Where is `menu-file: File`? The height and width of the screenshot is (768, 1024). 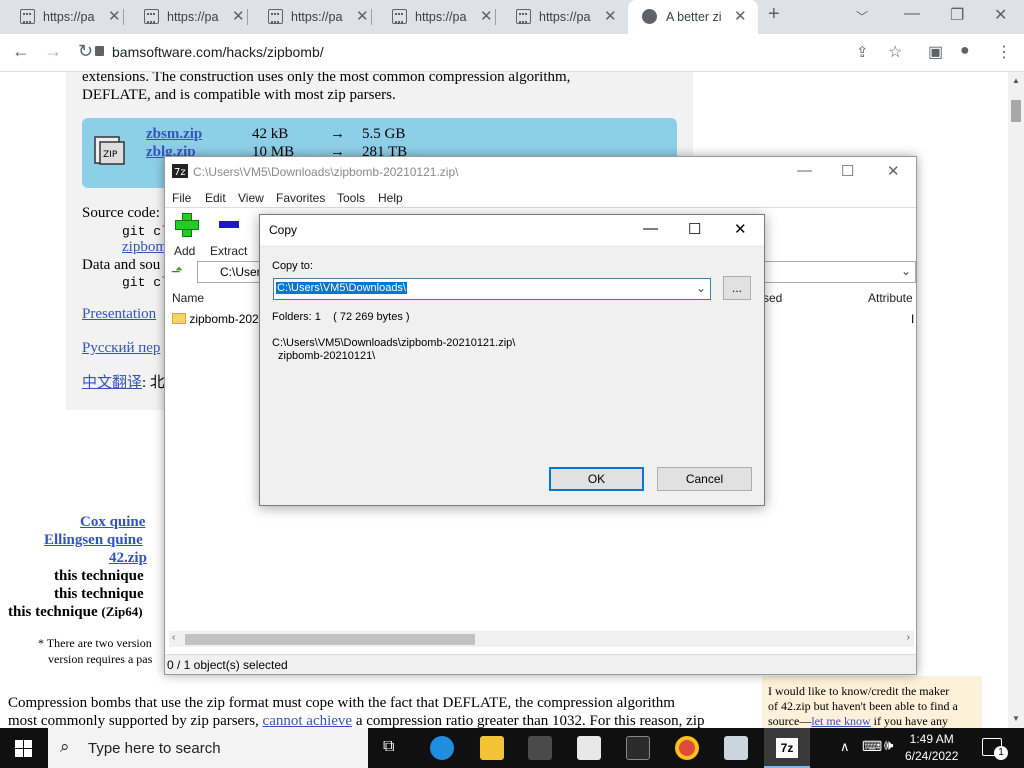
menu-file: File is located at coordinates (181, 198).